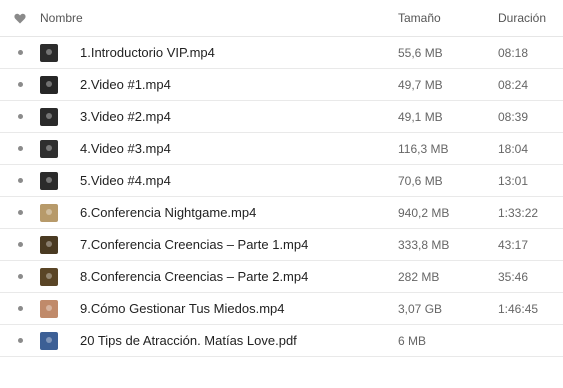  I want to click on list-item: 4.Video #3.mp4 116,3 MB 18:04, so click(281, 149).